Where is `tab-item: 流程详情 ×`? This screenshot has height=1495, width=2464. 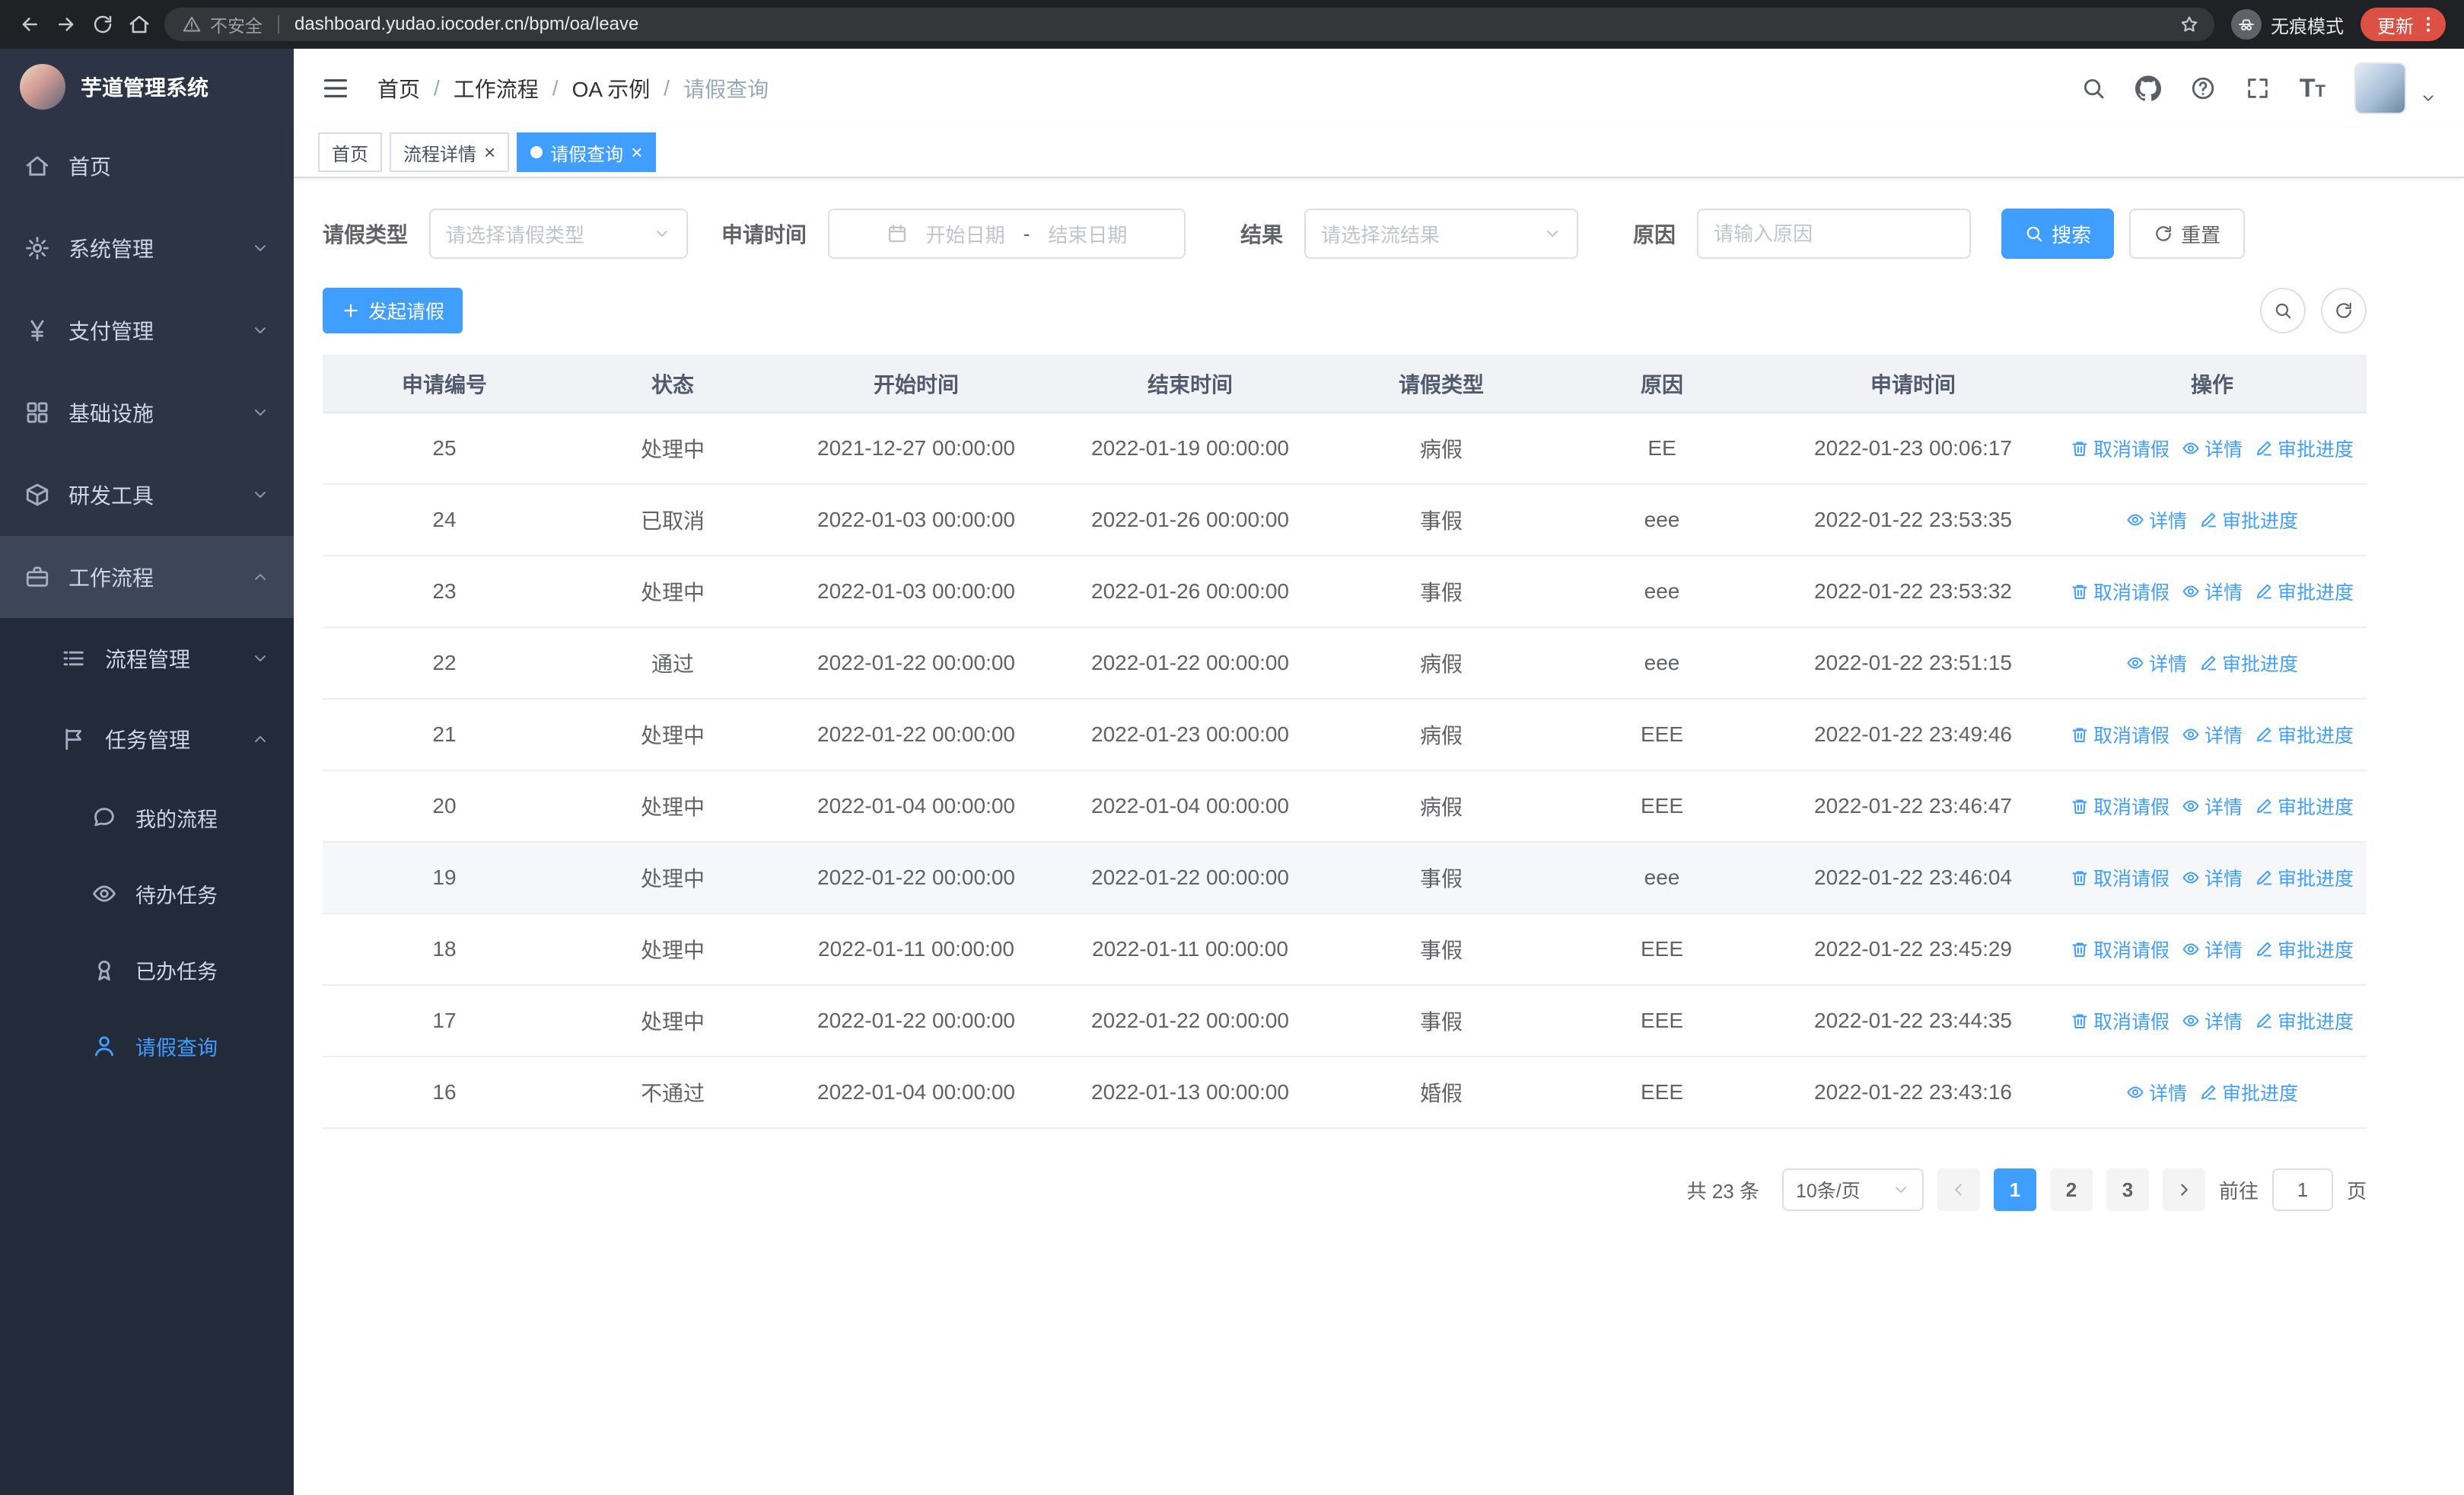
tab-item: 流程详情 × is located at coordinates (450, 152).